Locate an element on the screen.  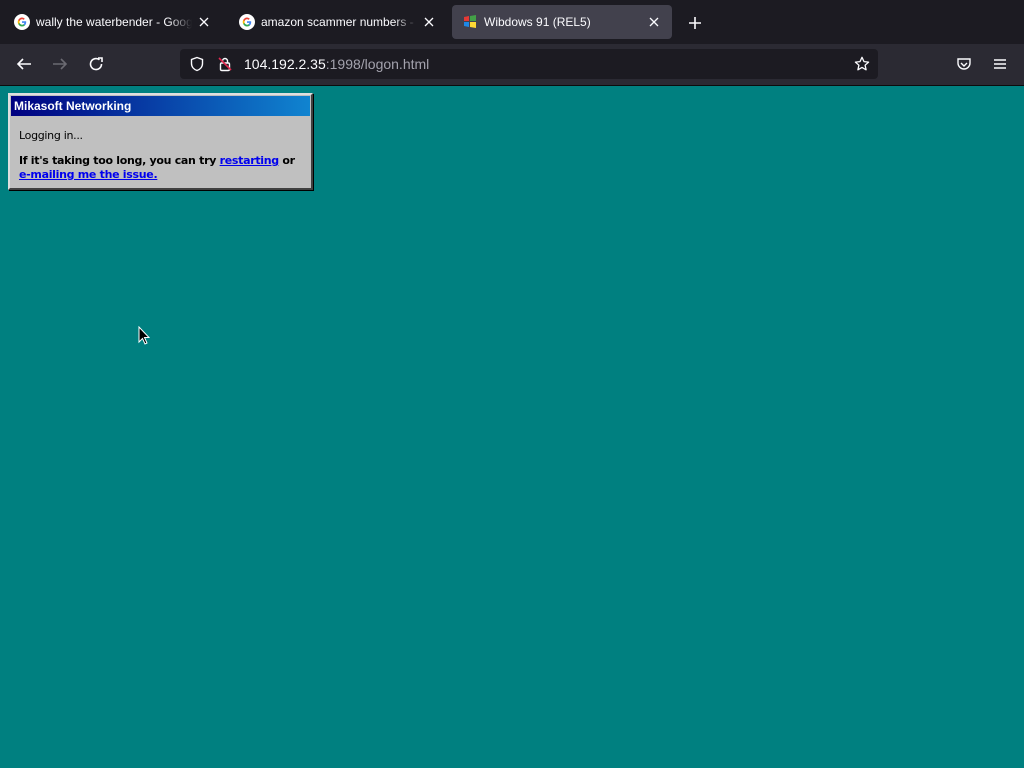
hamburger-menu-icon is located at coordinates (1000, 64).